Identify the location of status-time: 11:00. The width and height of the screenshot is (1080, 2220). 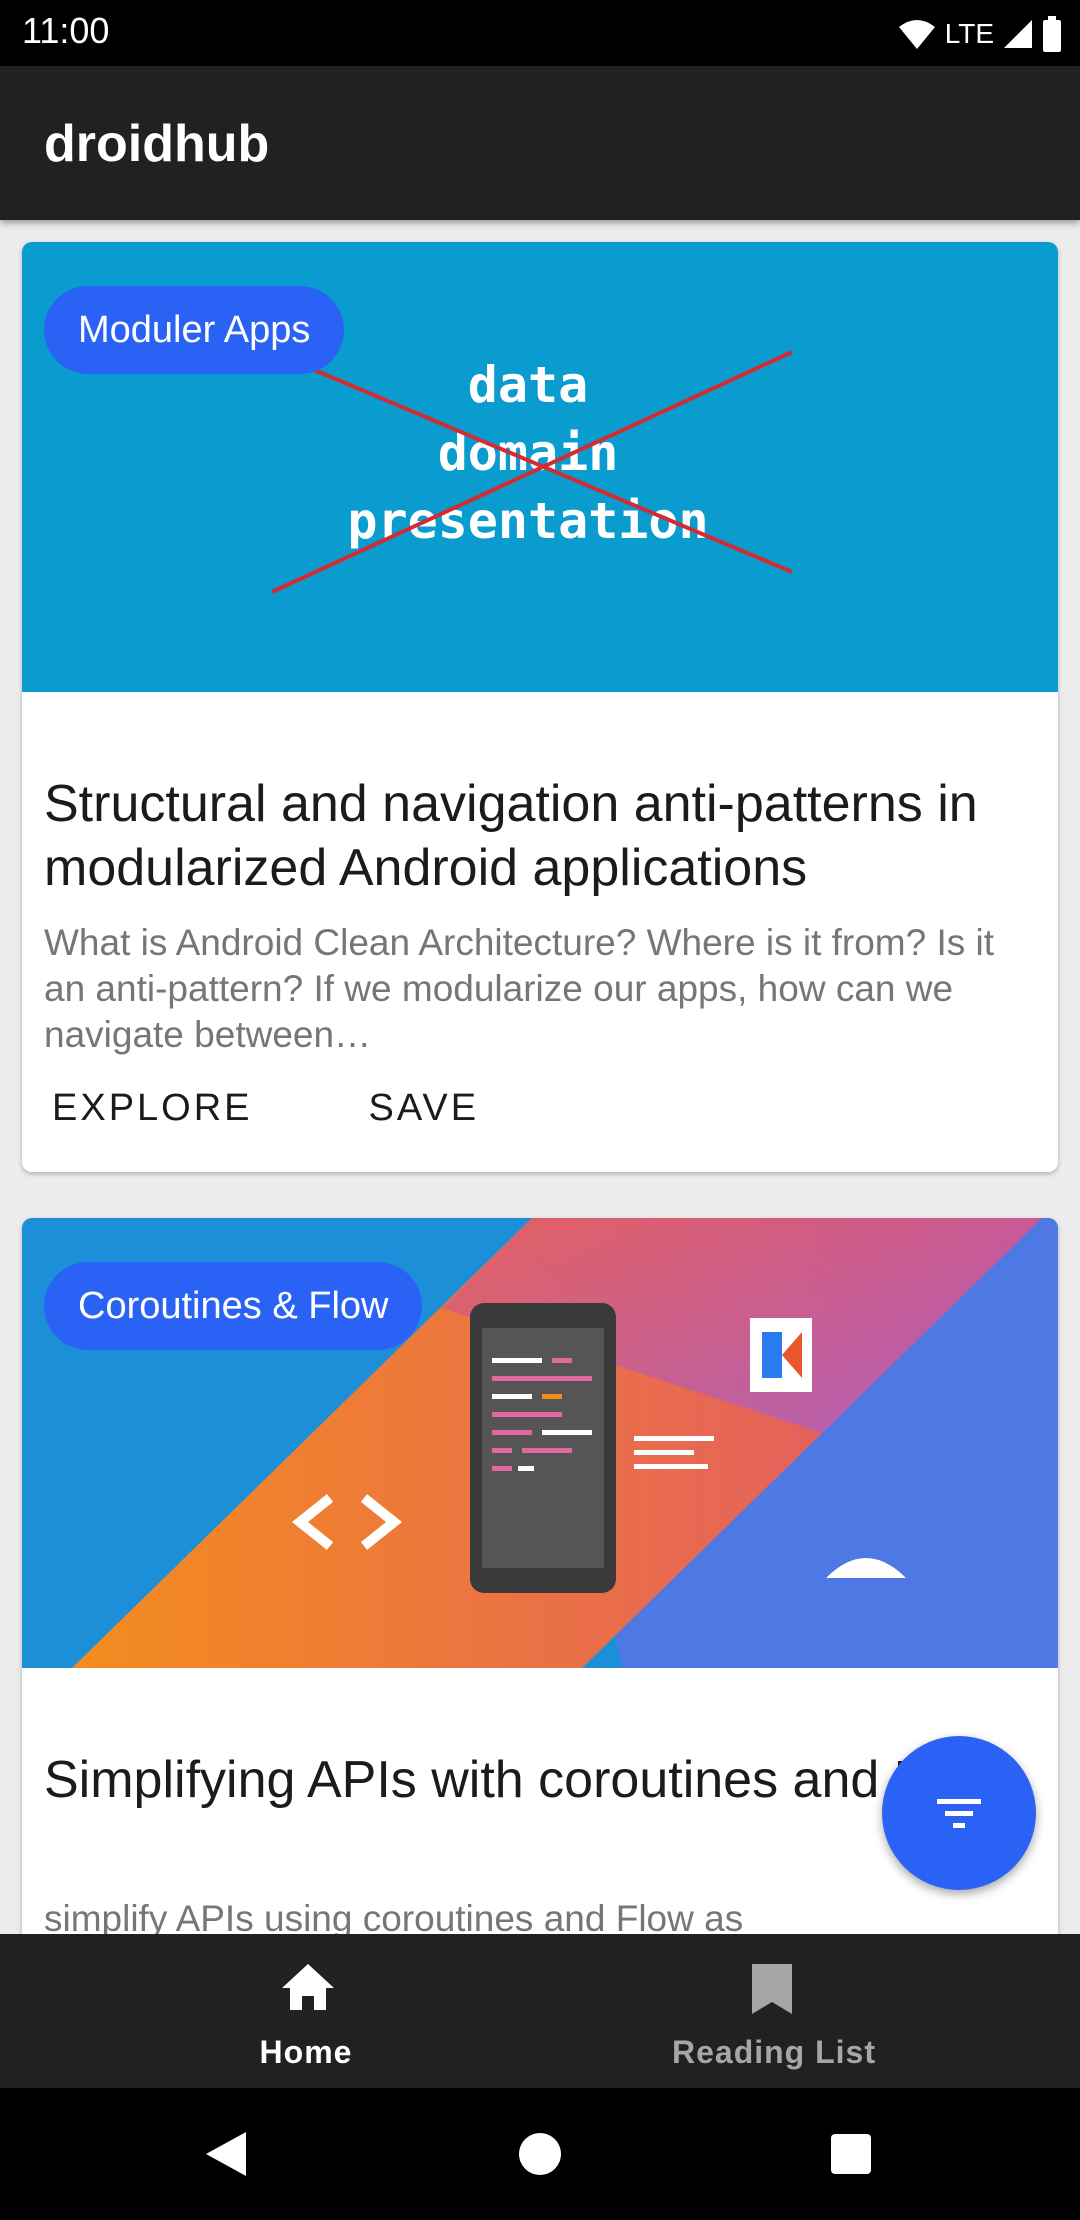
(66, 30).